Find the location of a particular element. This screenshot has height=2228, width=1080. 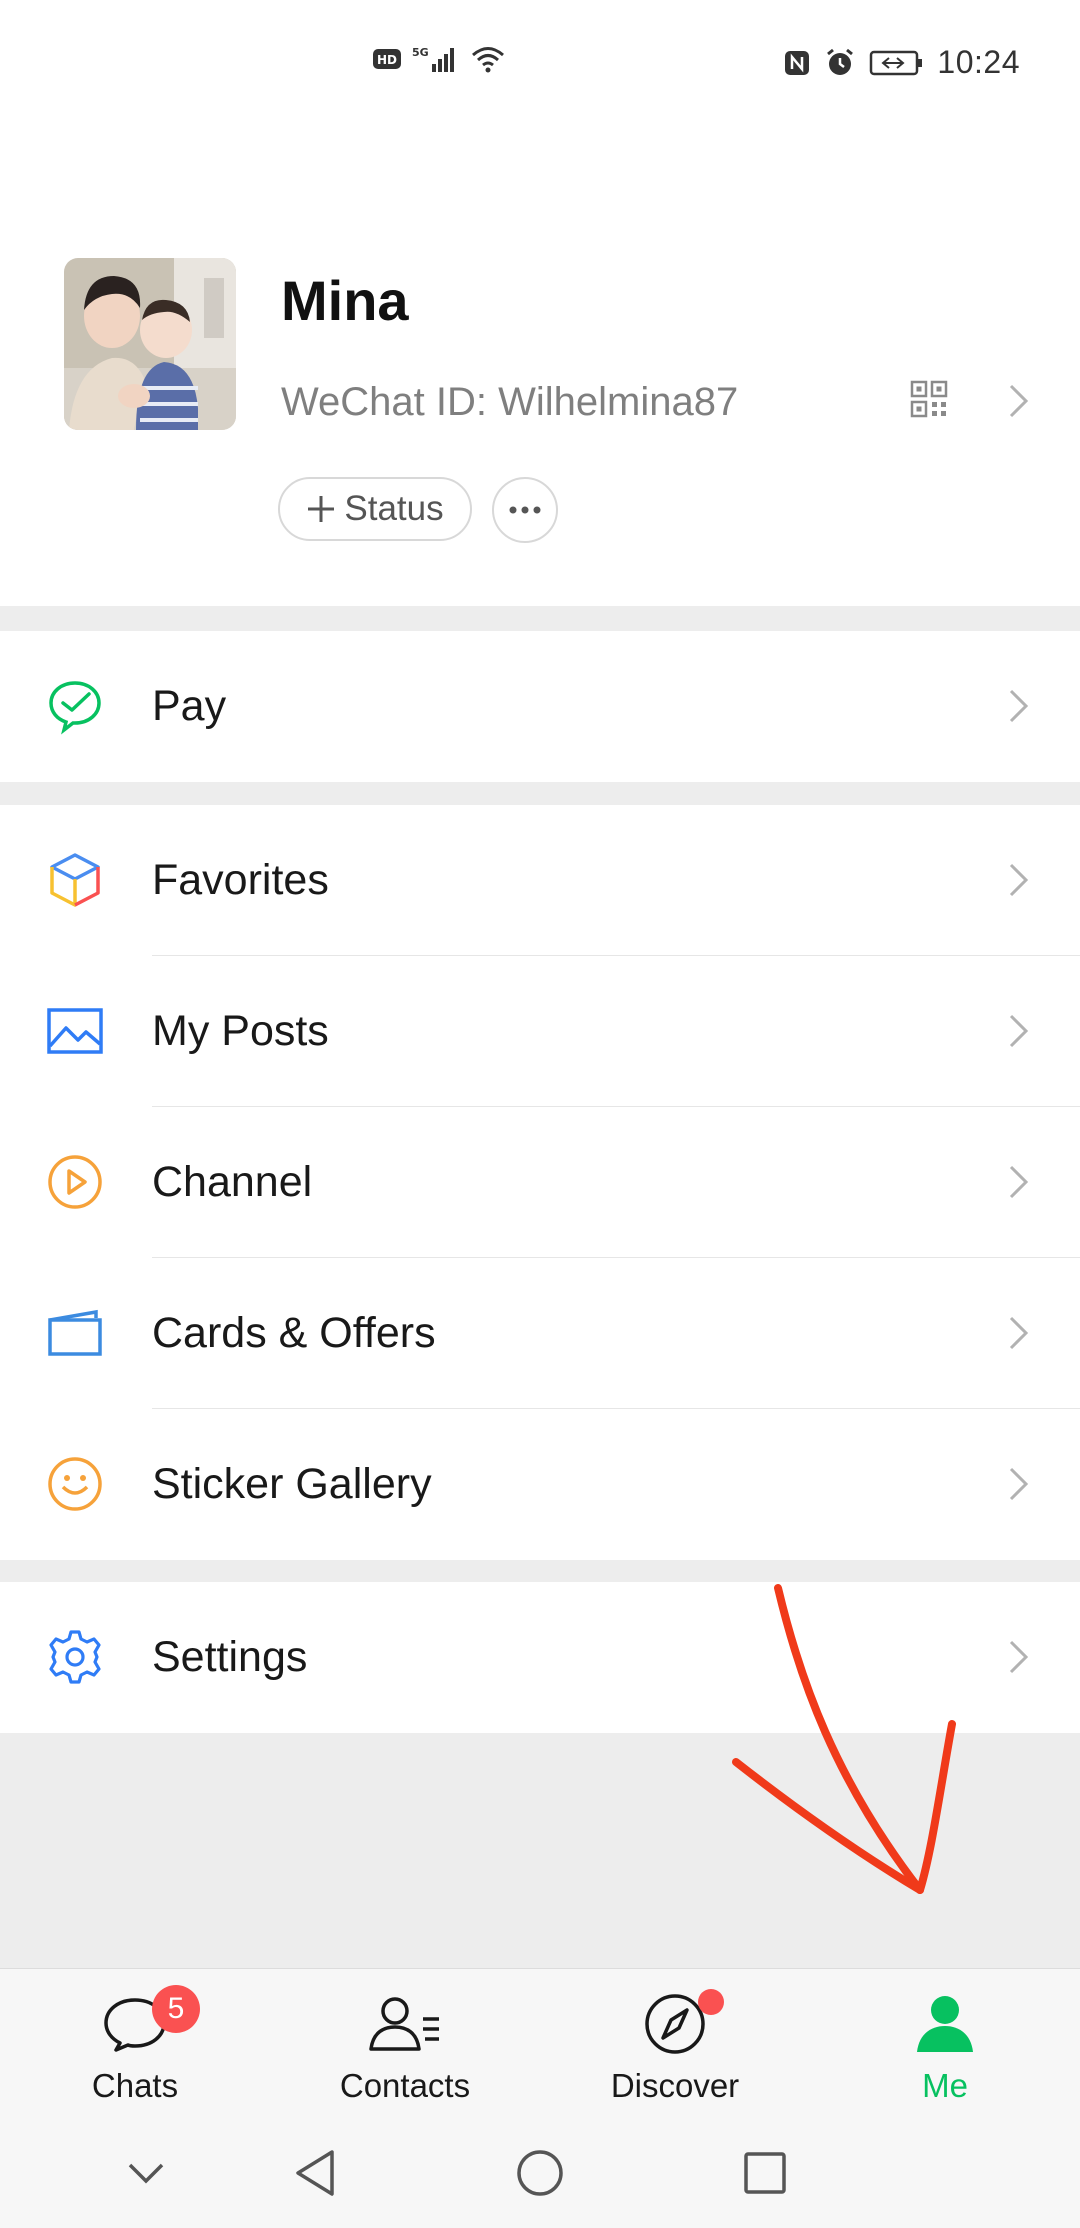

battery-icon is located at coordinates (896, 62).